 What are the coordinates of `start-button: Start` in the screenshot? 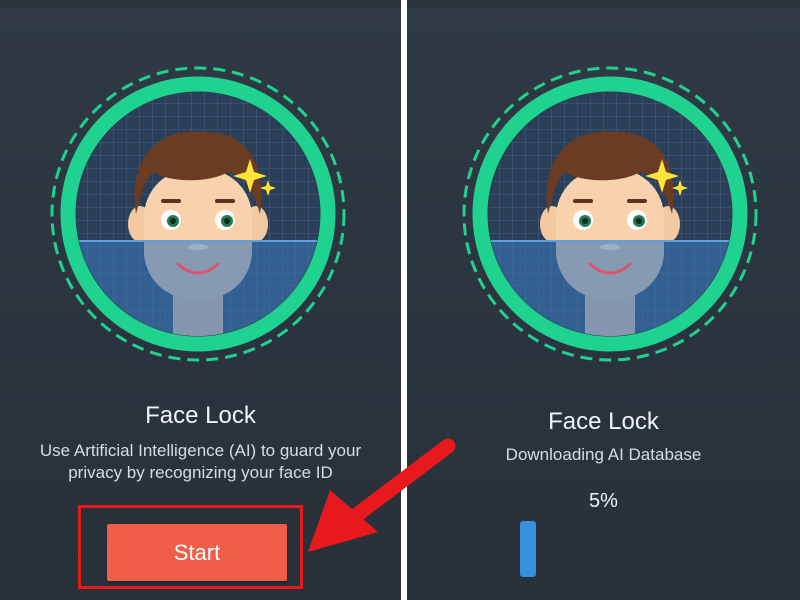 It's located at (197, 552).